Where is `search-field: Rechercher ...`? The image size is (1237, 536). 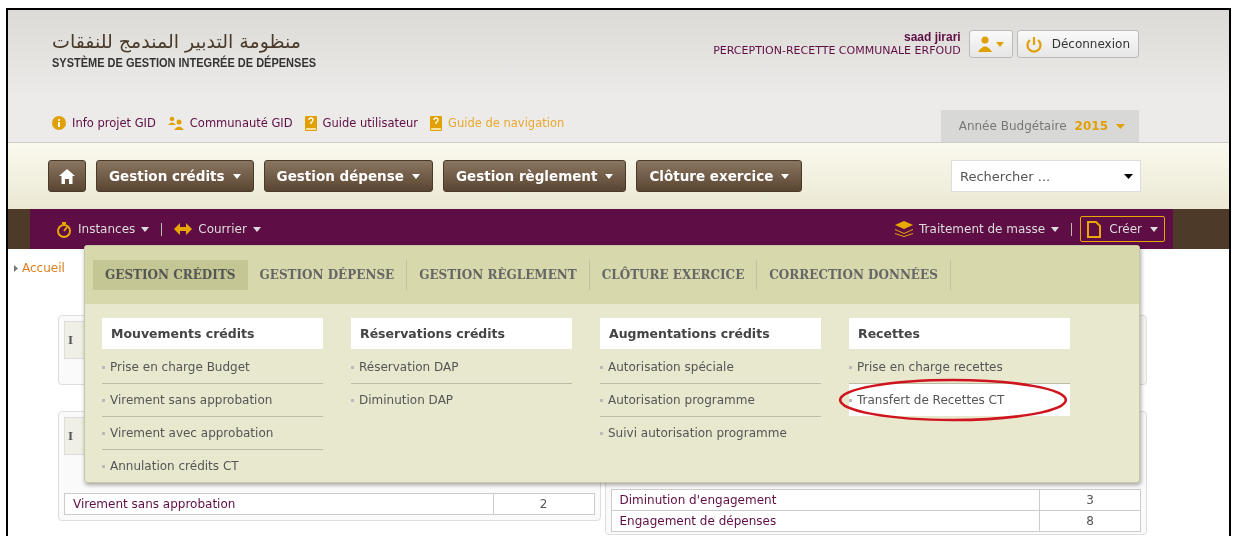
search-field: Rechercher ... is located at coordinates (1046, 176).